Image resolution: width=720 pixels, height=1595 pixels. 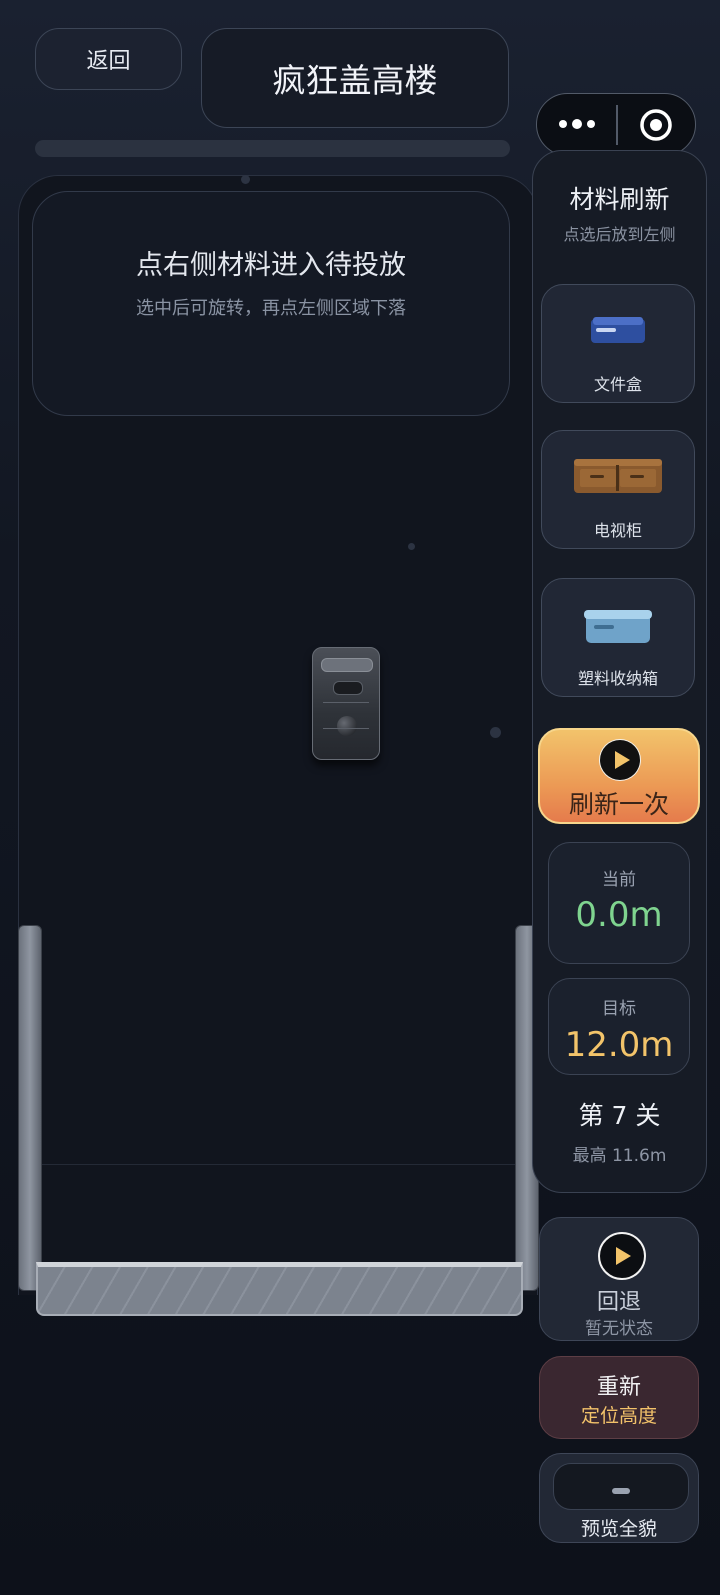 I want to click on preview-label: 预览全貌, so click(x=618, y=1529).